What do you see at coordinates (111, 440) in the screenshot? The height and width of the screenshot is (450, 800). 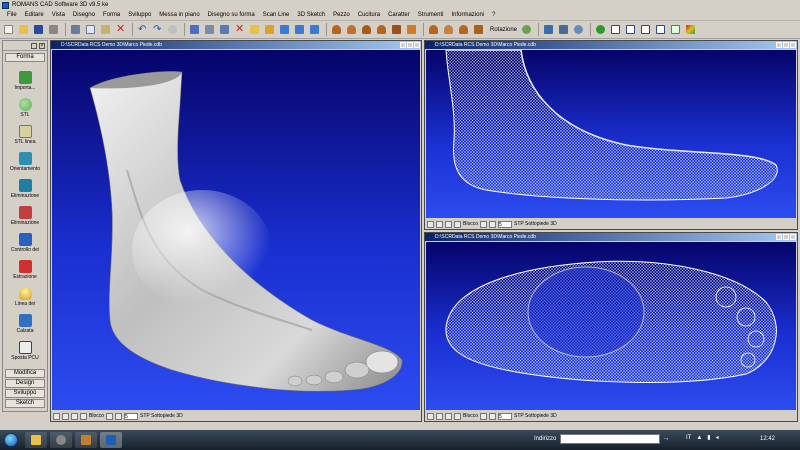 I see `taskbar-romans-cad` at bounding box center [111, 440].